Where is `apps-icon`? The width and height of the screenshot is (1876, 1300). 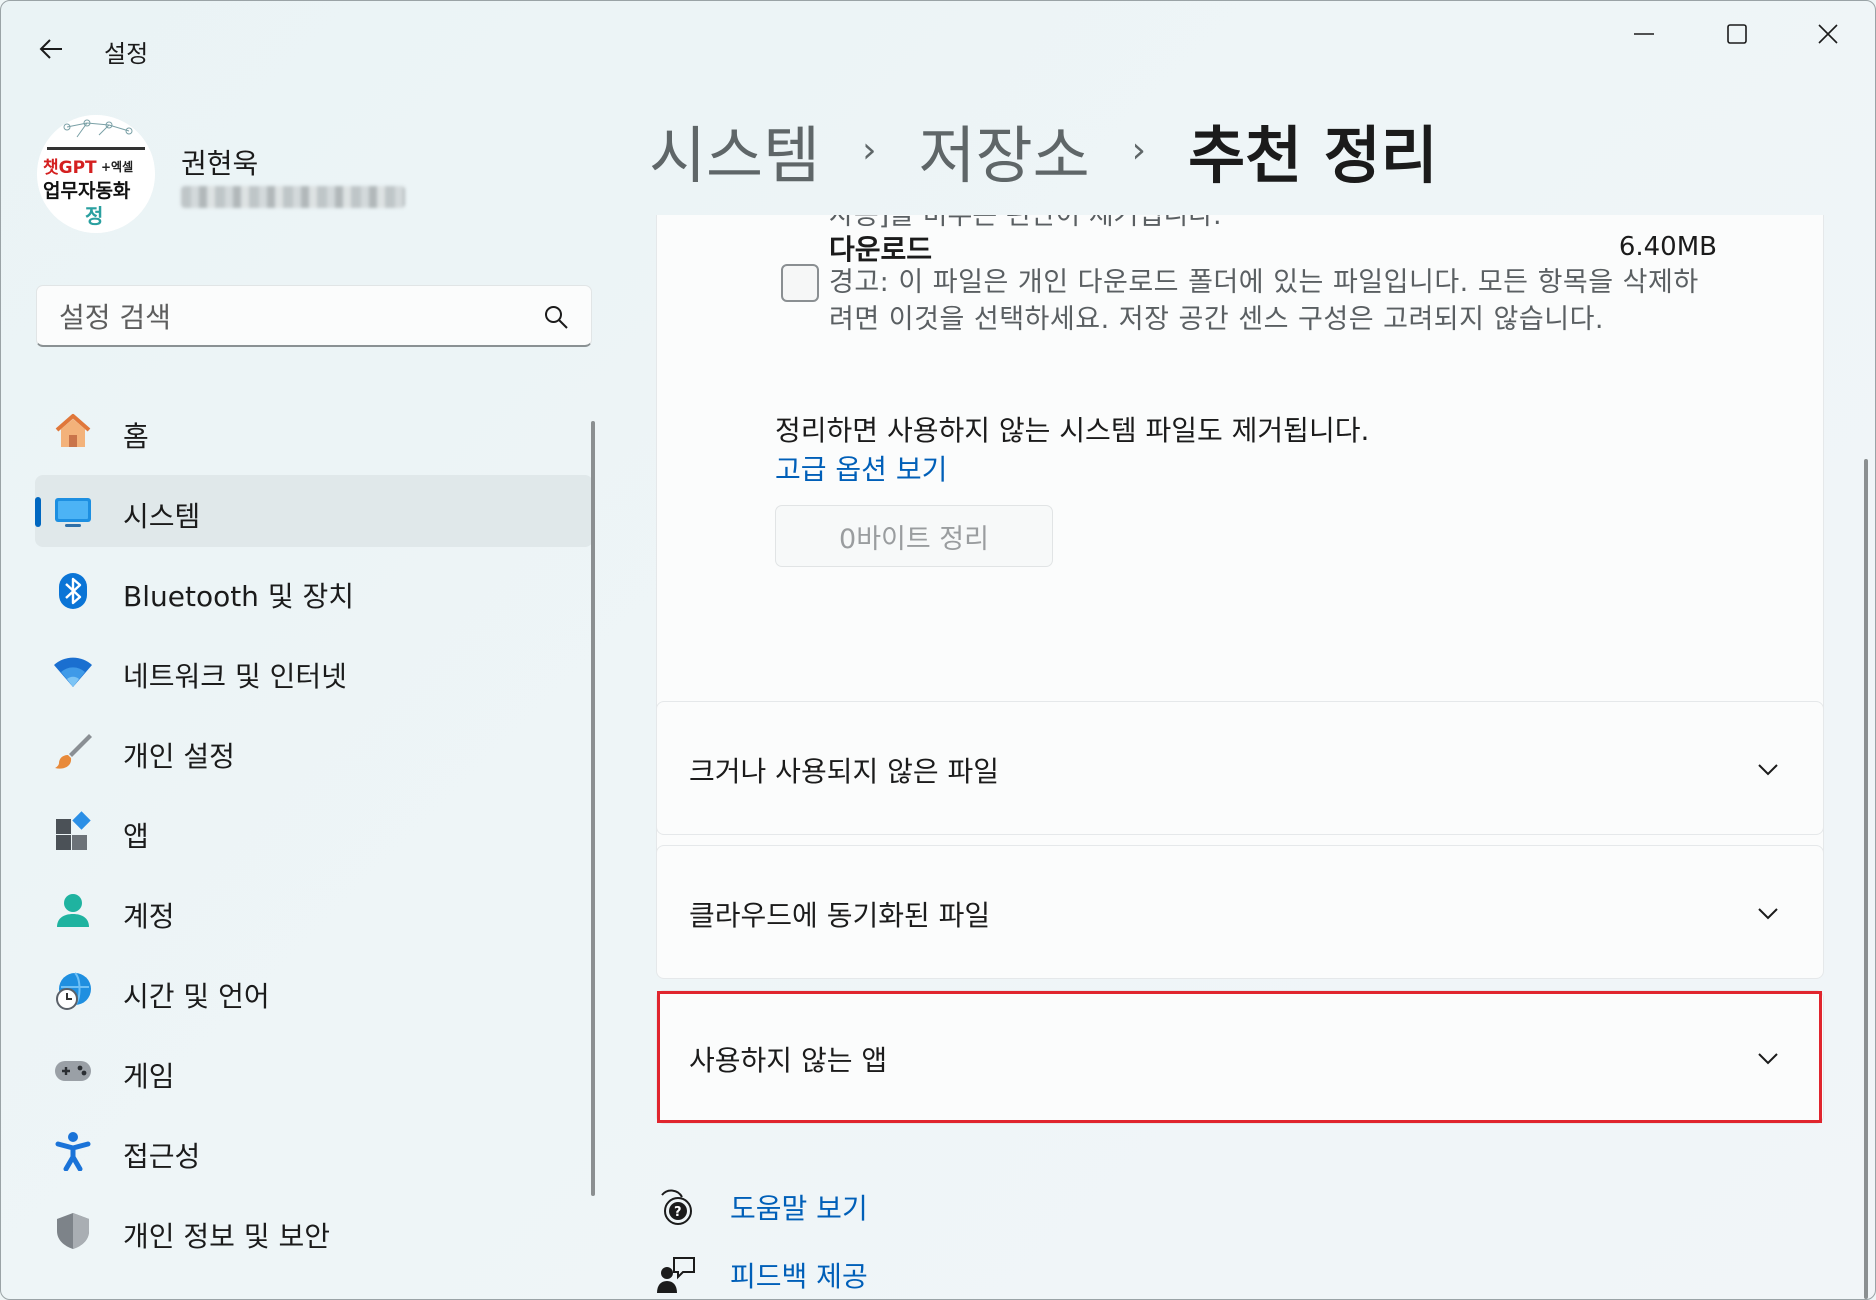 apps-icon is located at coordinates (73, 831).